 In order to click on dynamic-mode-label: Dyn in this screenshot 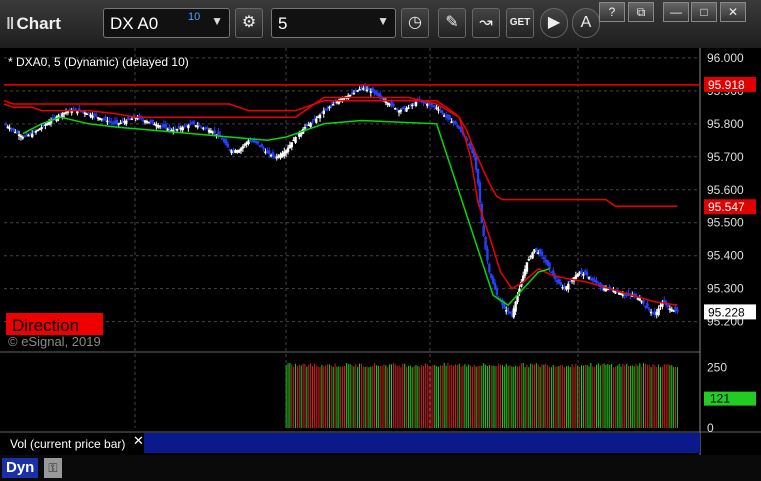, I will do `click(20, 468)`.